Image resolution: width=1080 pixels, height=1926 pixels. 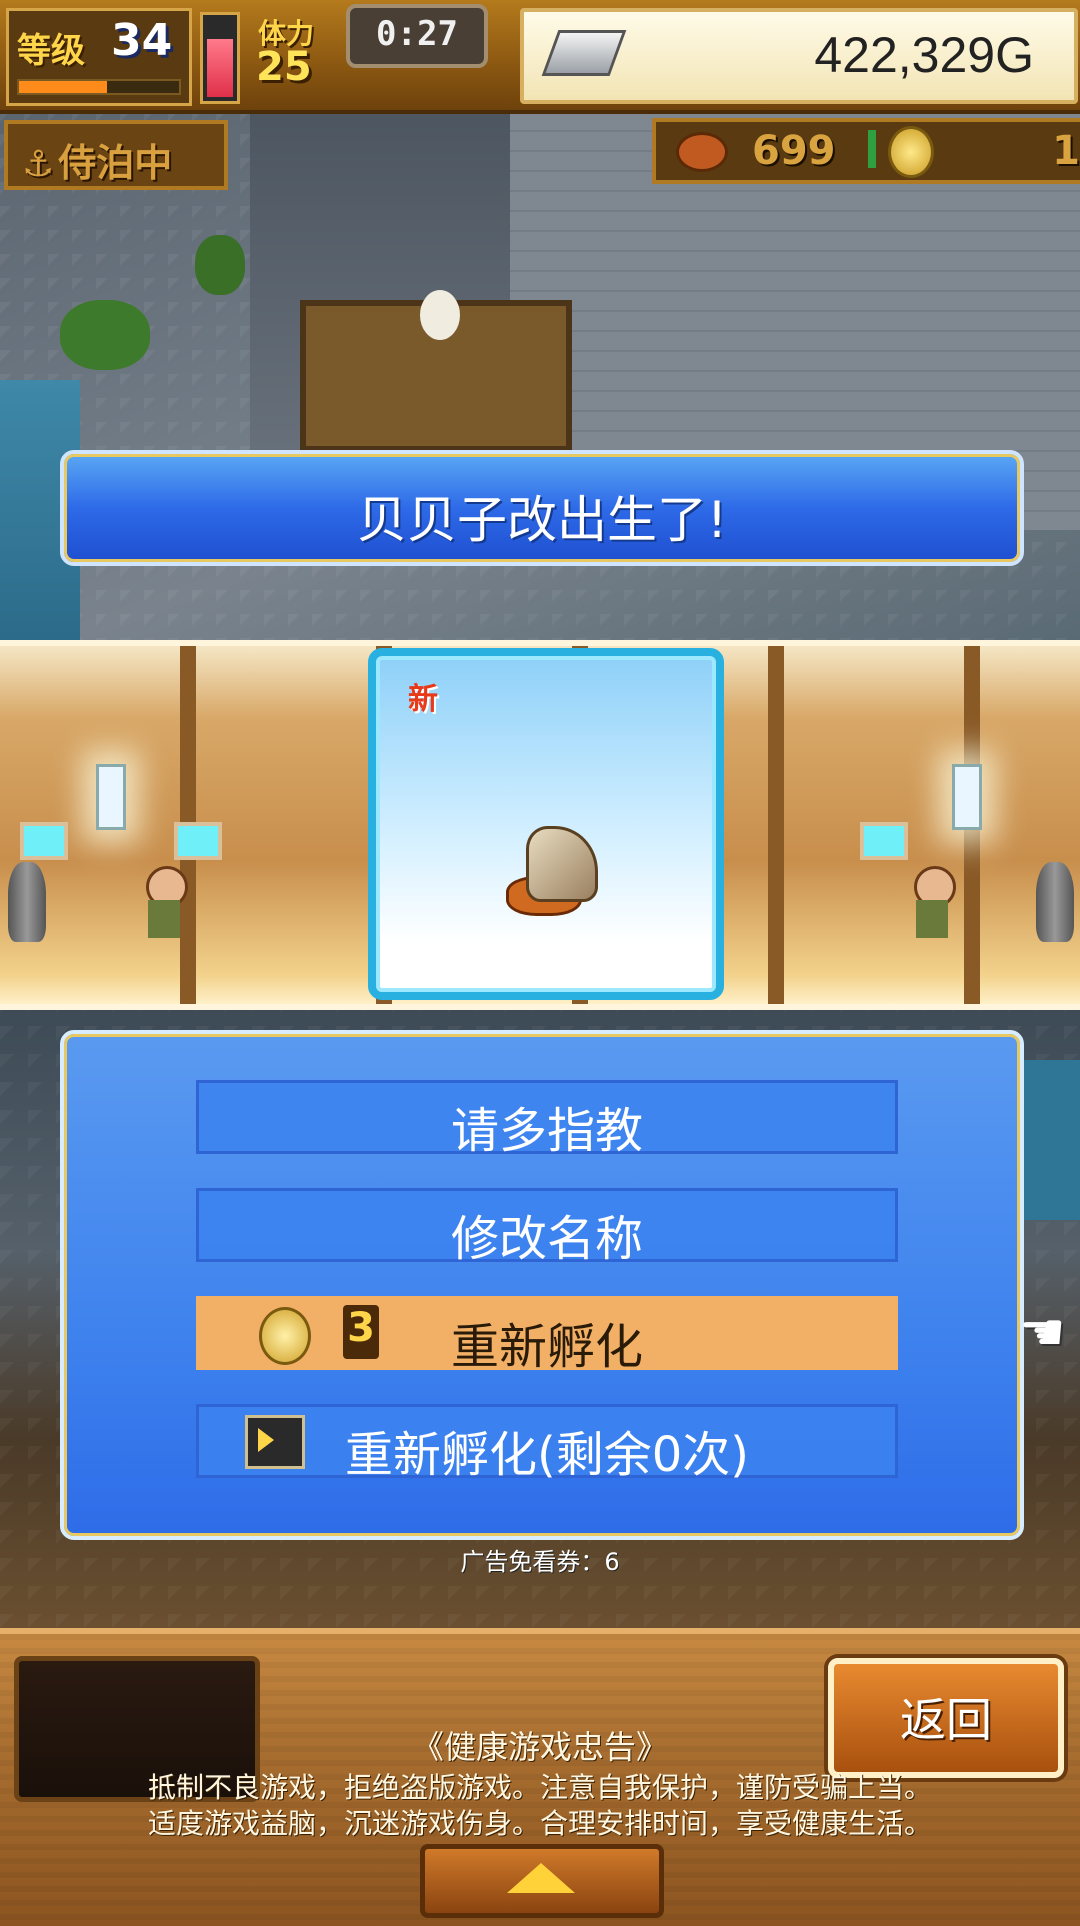 What do you see at coordinates (702, 152) in the screenshot?
I see `meat-icon` at bounding box center [702, 152].